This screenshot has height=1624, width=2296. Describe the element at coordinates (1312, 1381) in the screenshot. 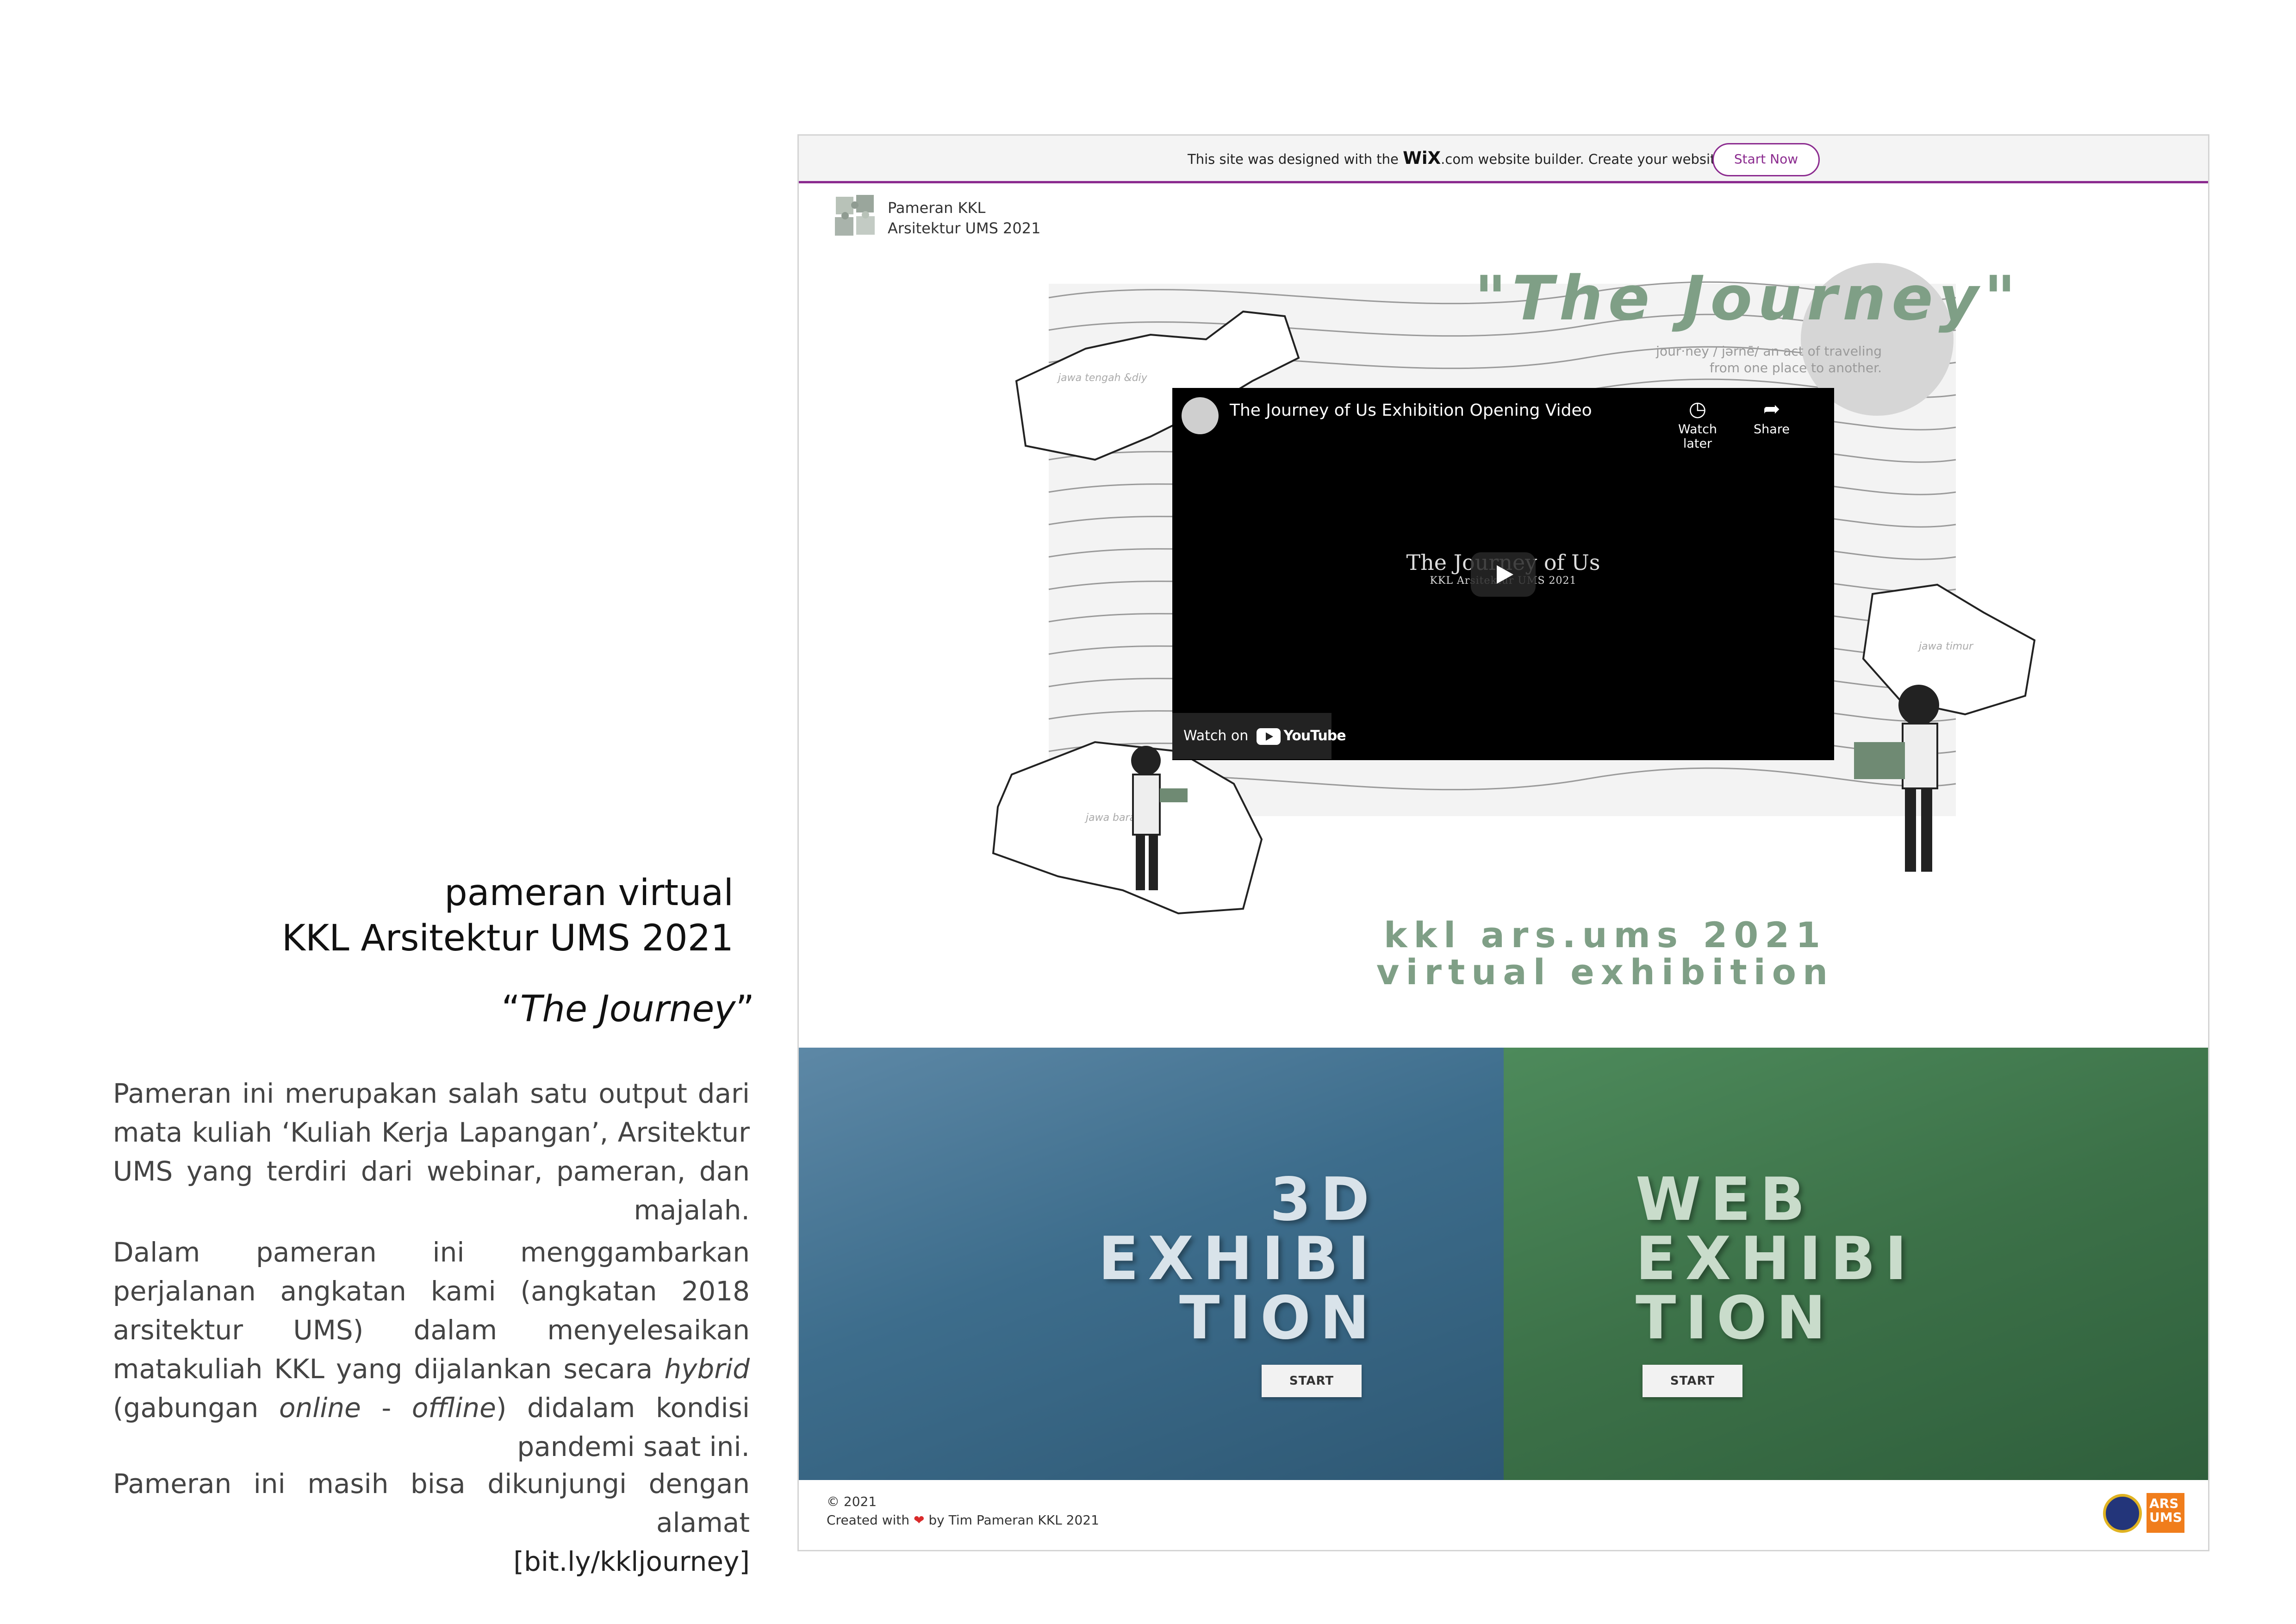

I see `start-3d-button: START` at that location.